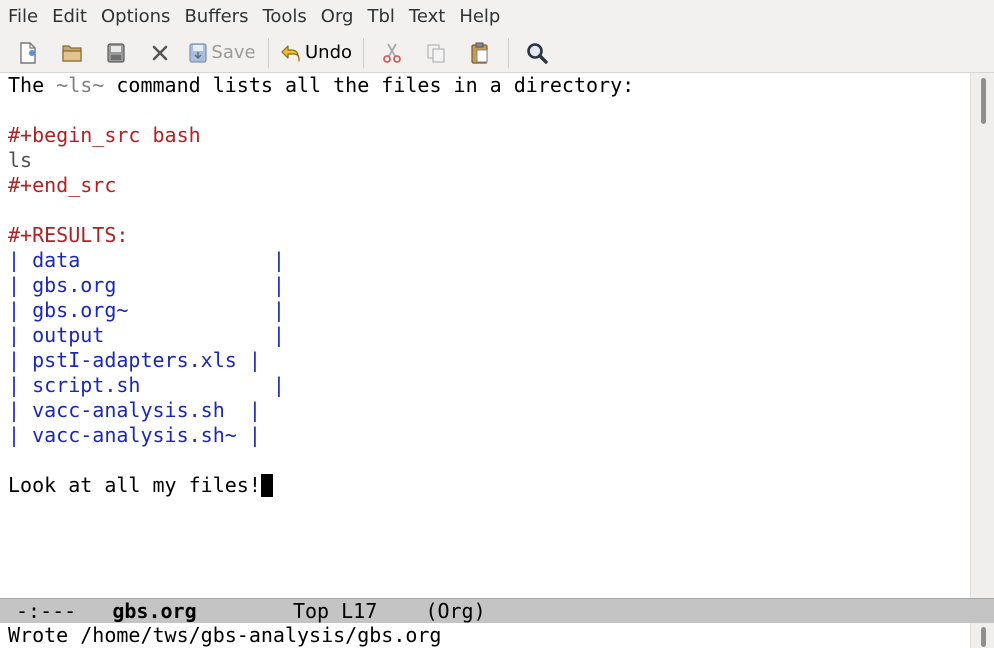 The image size is (994, 648). Describe the element at coordinates (104, 135) in the screenshot. I see `begin-src-line: #+begin_src bash` at that location.